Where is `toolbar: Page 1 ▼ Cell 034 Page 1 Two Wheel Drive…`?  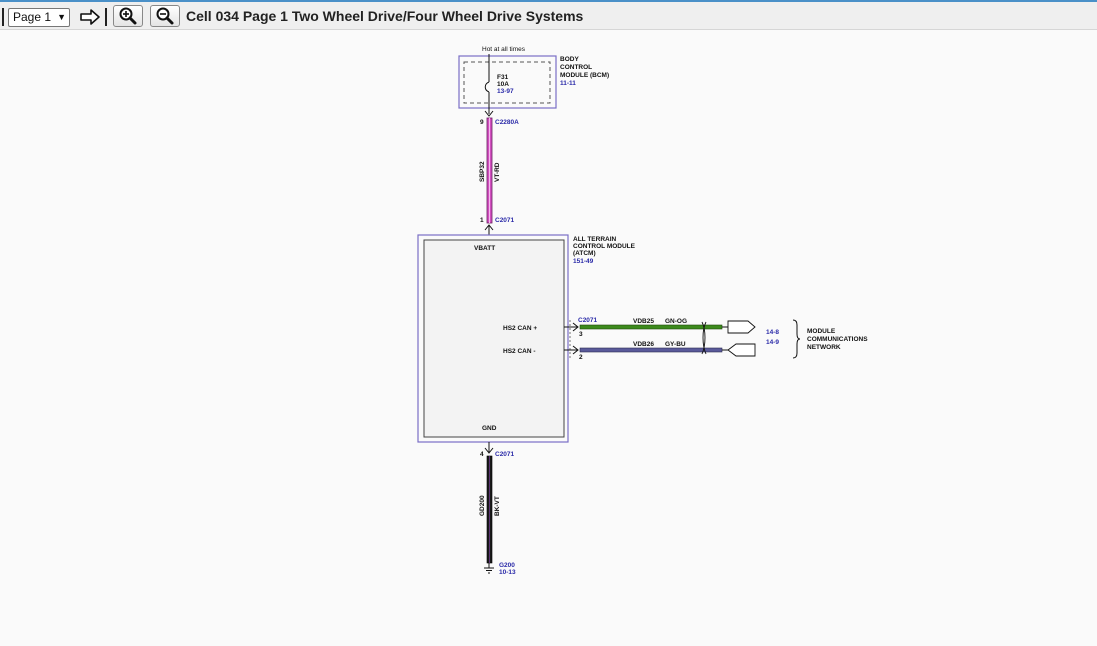 toolbar: Page 1 ▼ Cell 034 Page 1 Two Wheel Drive… is located at coordinates (548, 15).